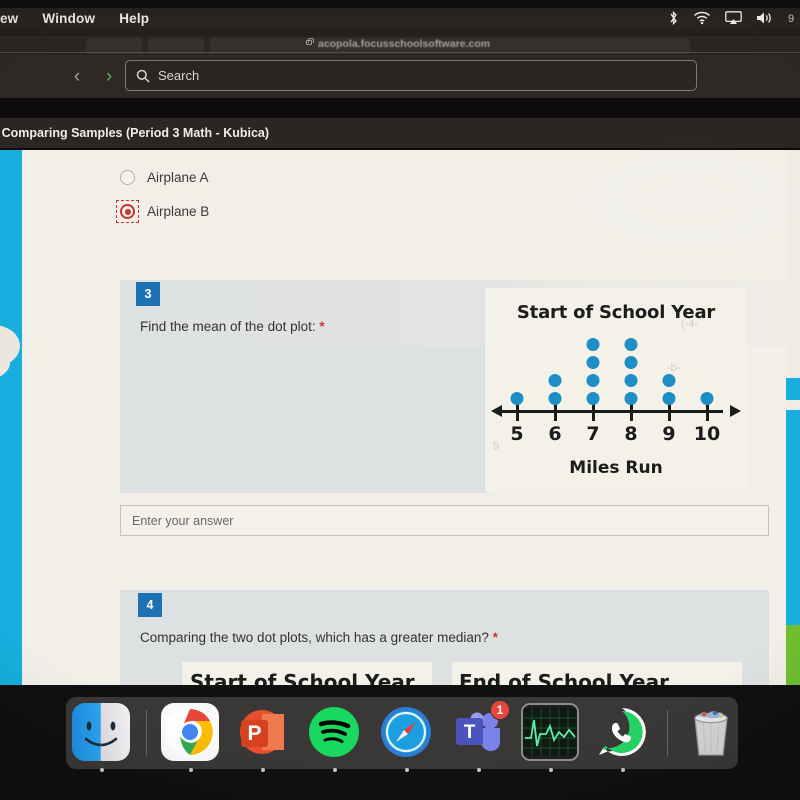 Image resolution: width=800 pixels, height=800 pixels. Describe the element at coordinates (9, 18) in the screenshot. I see `menu-item-view: iew` at that location.